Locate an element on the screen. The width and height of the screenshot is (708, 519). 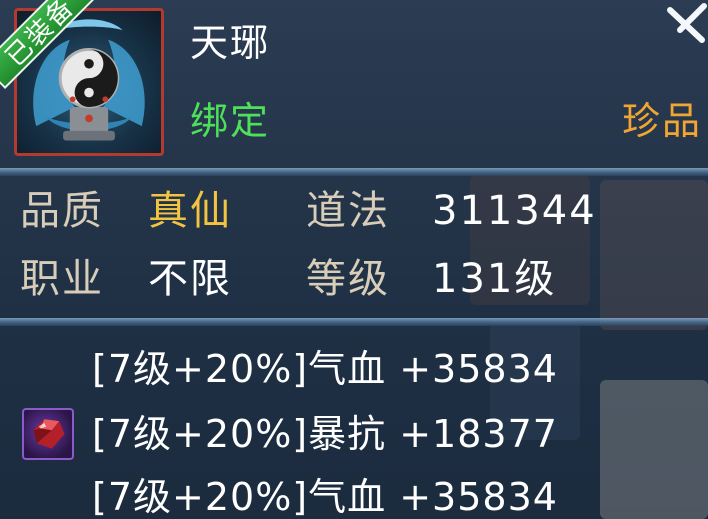
red-gem-icon is located at coordinates (48, 434).